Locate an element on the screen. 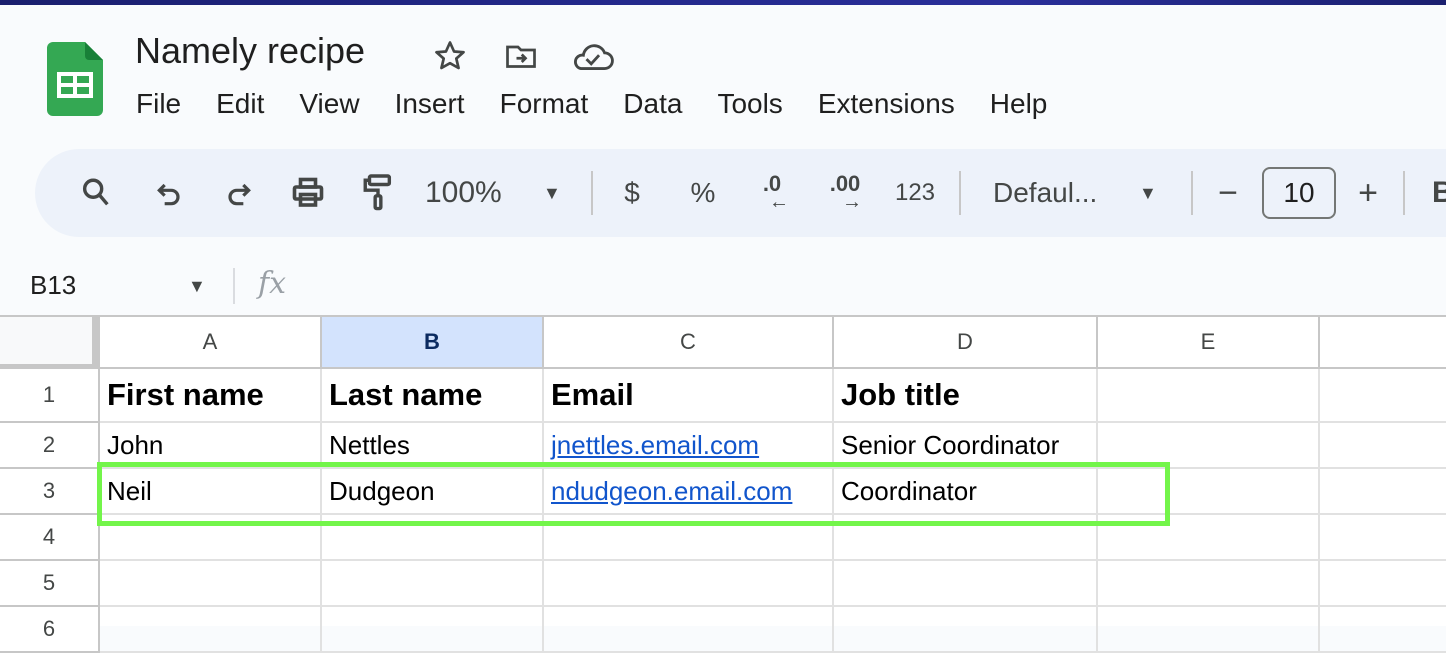  decrease-font-size-button: − is located at coordinates (1228, 193).